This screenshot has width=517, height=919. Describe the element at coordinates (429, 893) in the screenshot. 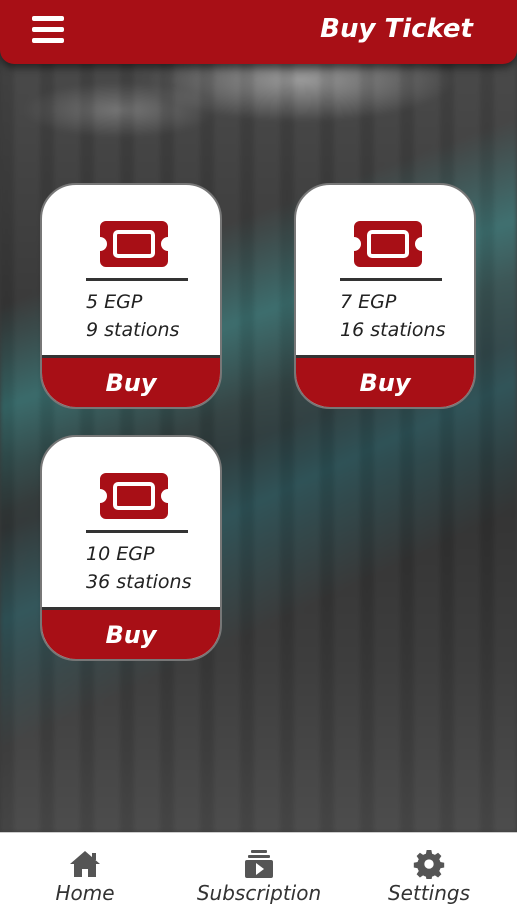

I see `nav-settings-label: Settings` at that location.